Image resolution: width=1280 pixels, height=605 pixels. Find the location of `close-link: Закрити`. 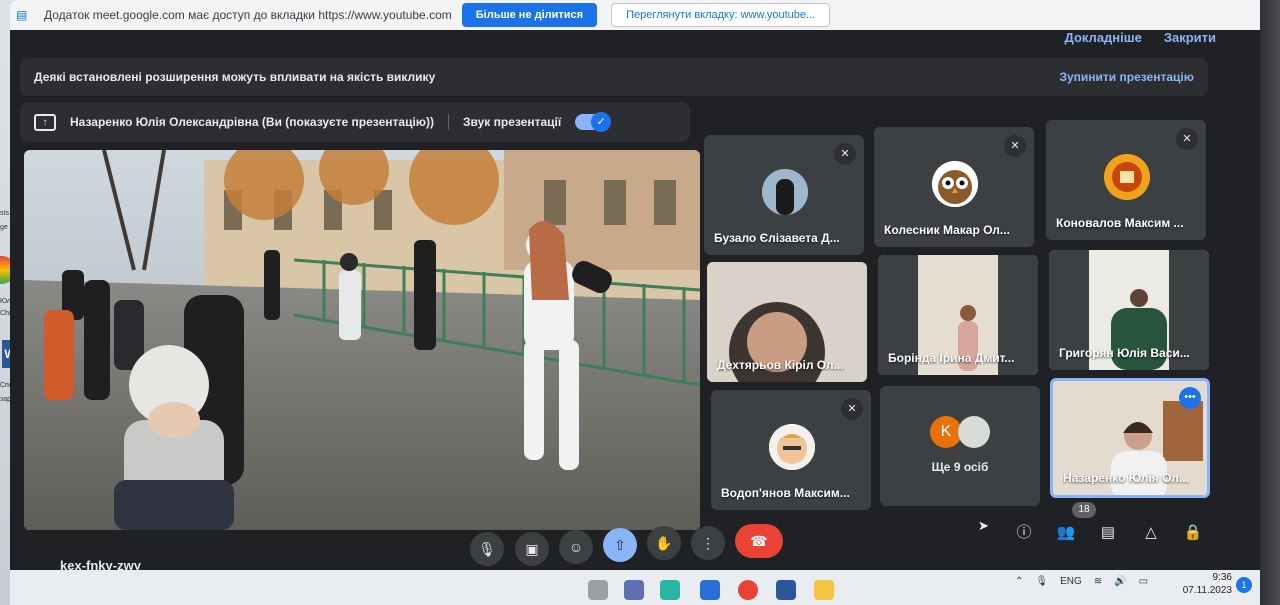

close-link: Закрити is located at coordinates (1190, 37).